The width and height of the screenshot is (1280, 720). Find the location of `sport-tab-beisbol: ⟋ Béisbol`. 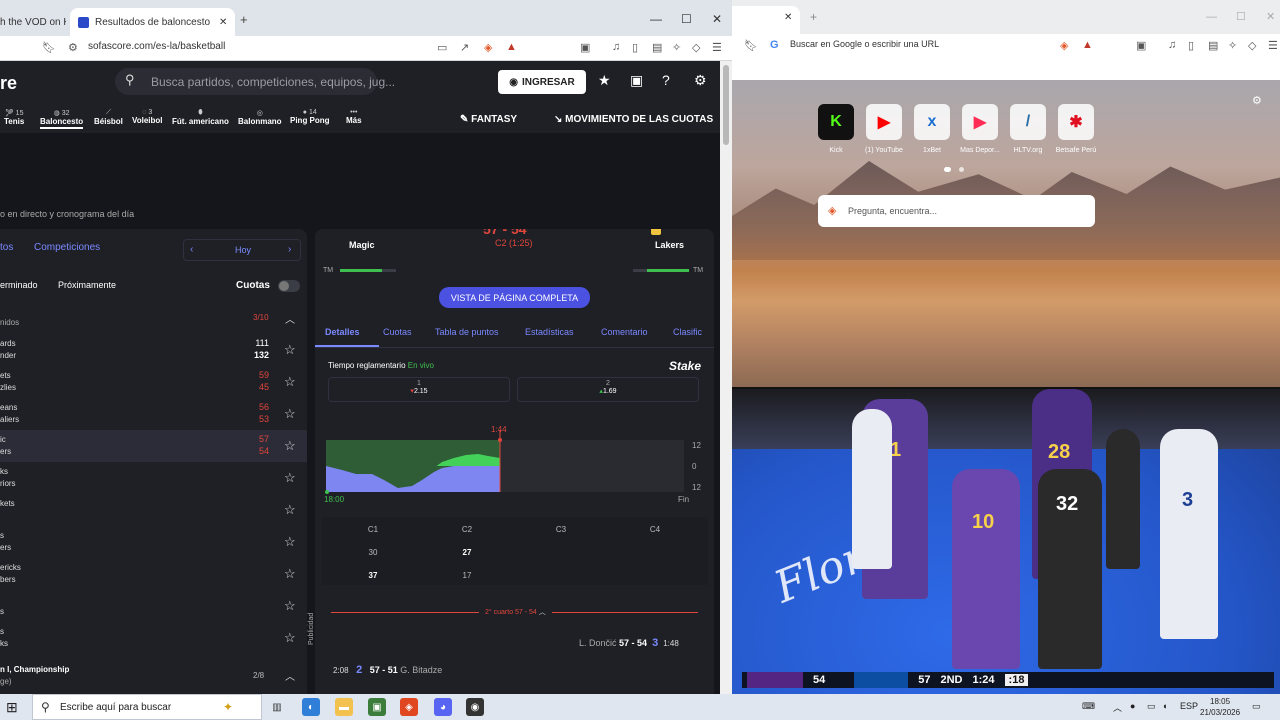

sport-tab-beisbol: ⟋ Béisbol is located at coordinates (108, 117).